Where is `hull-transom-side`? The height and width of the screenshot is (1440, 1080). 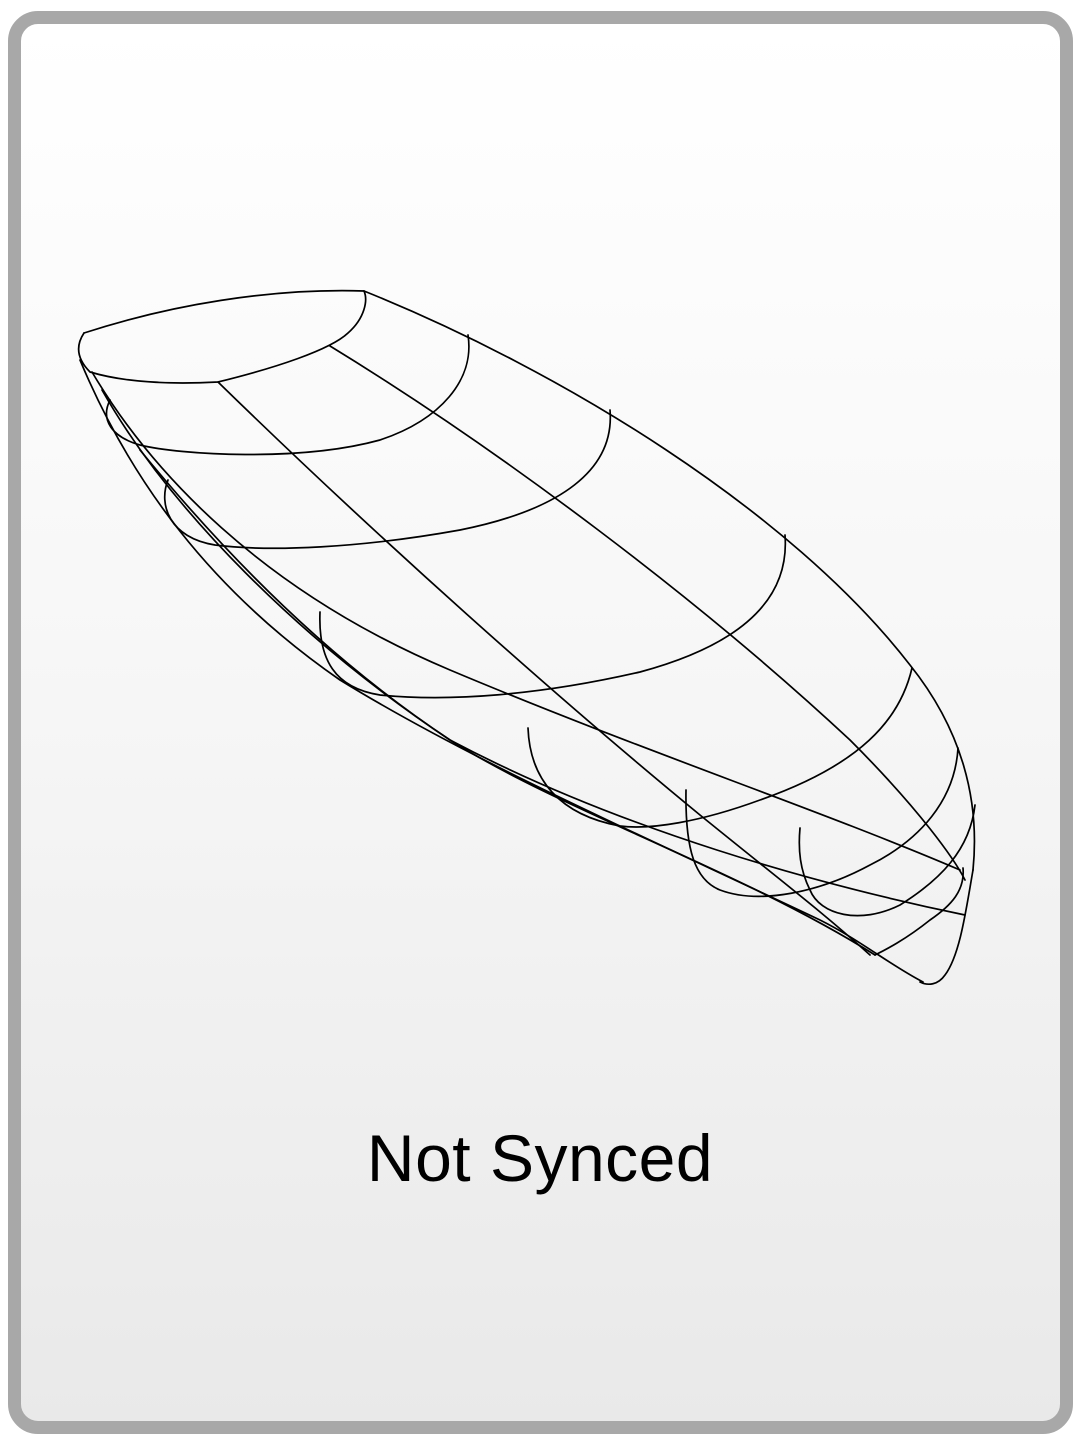 hull-transom-side is located at coordinates (222, 337).